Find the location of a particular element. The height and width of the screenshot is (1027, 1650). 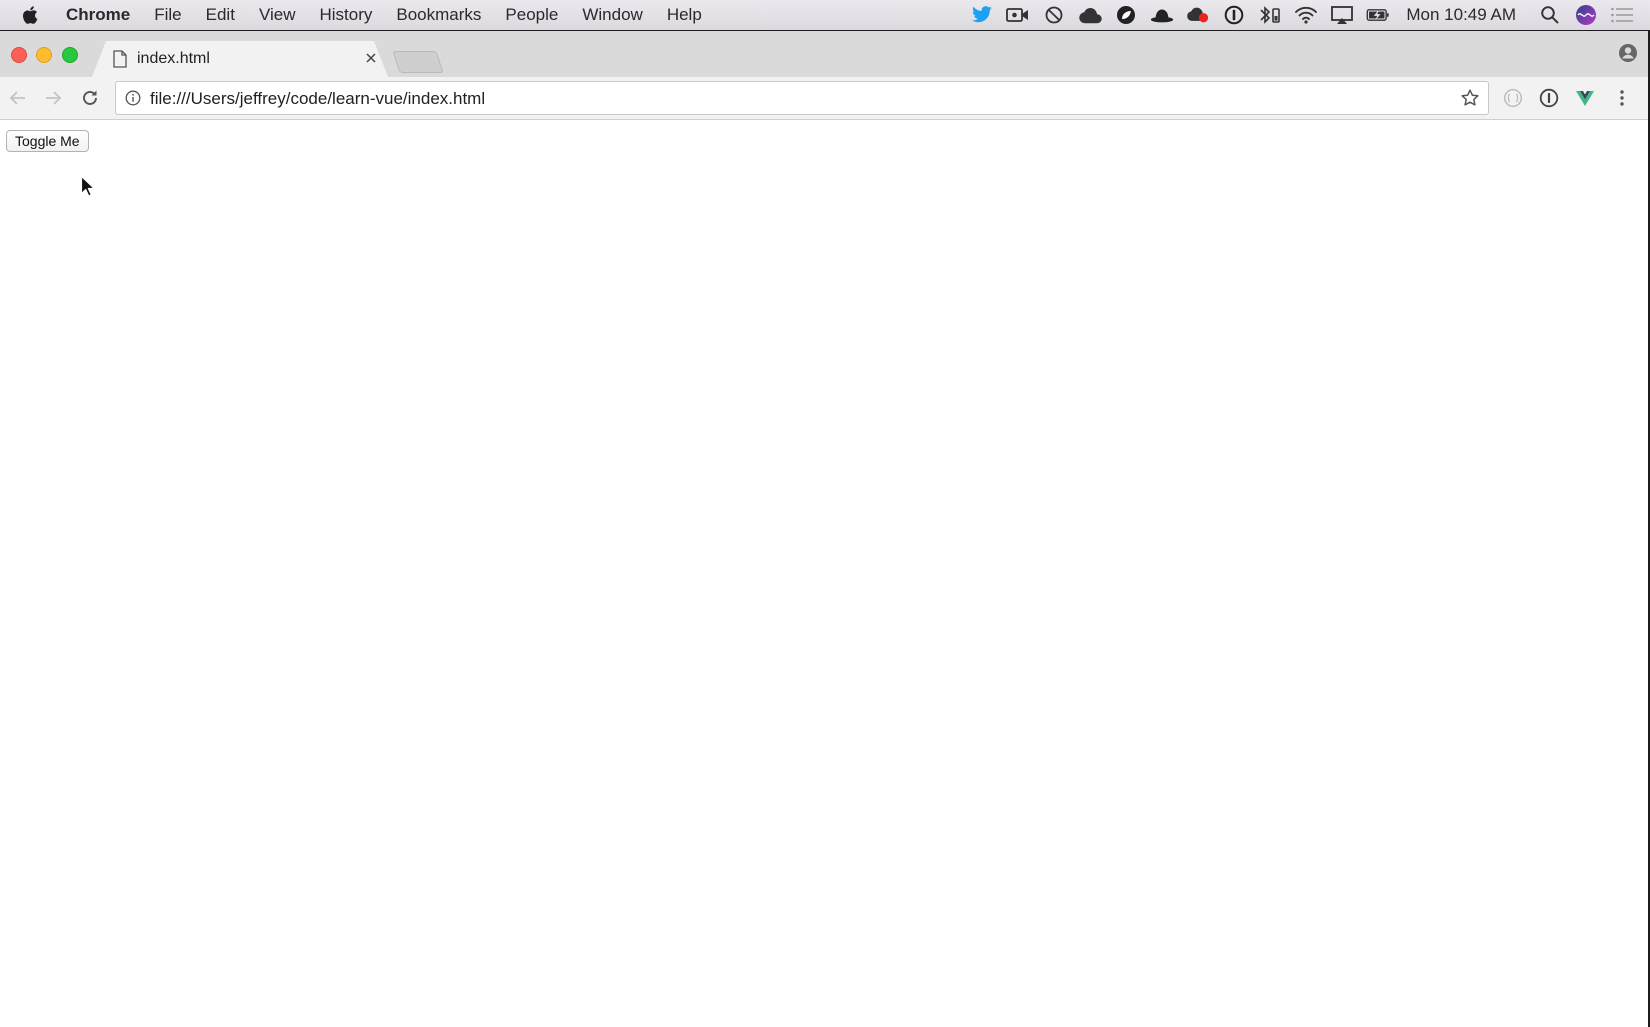

menu-window: Window is located at coordinates (612, 15).